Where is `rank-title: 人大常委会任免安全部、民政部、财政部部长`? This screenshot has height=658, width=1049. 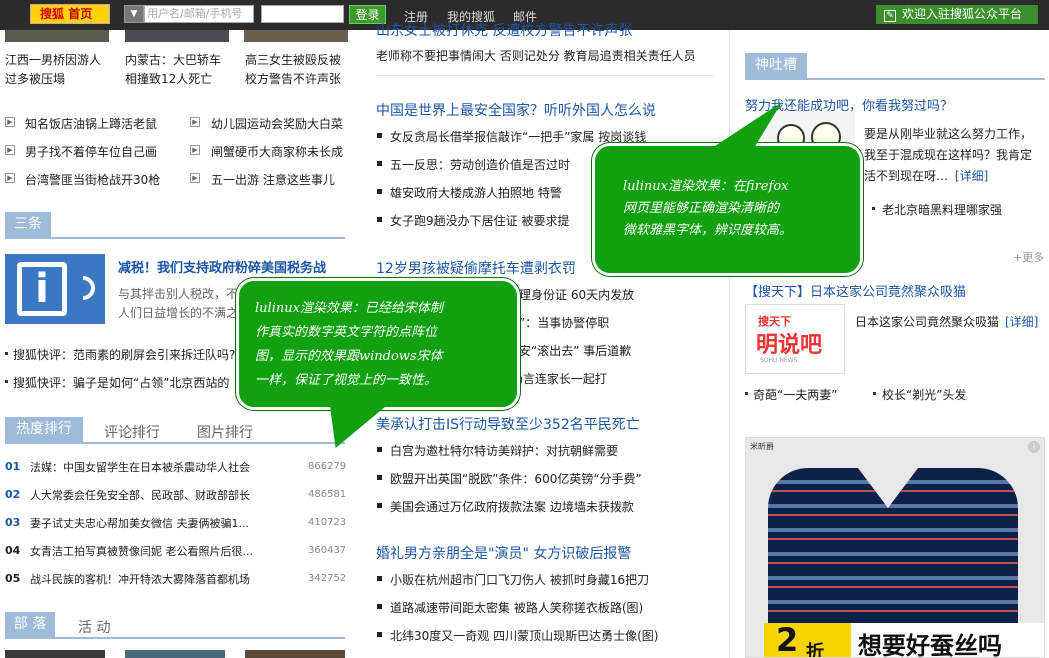 rank-title: 人大常委会任免安全部、民政部、财政部部长 is located at coordinates (140, 495).